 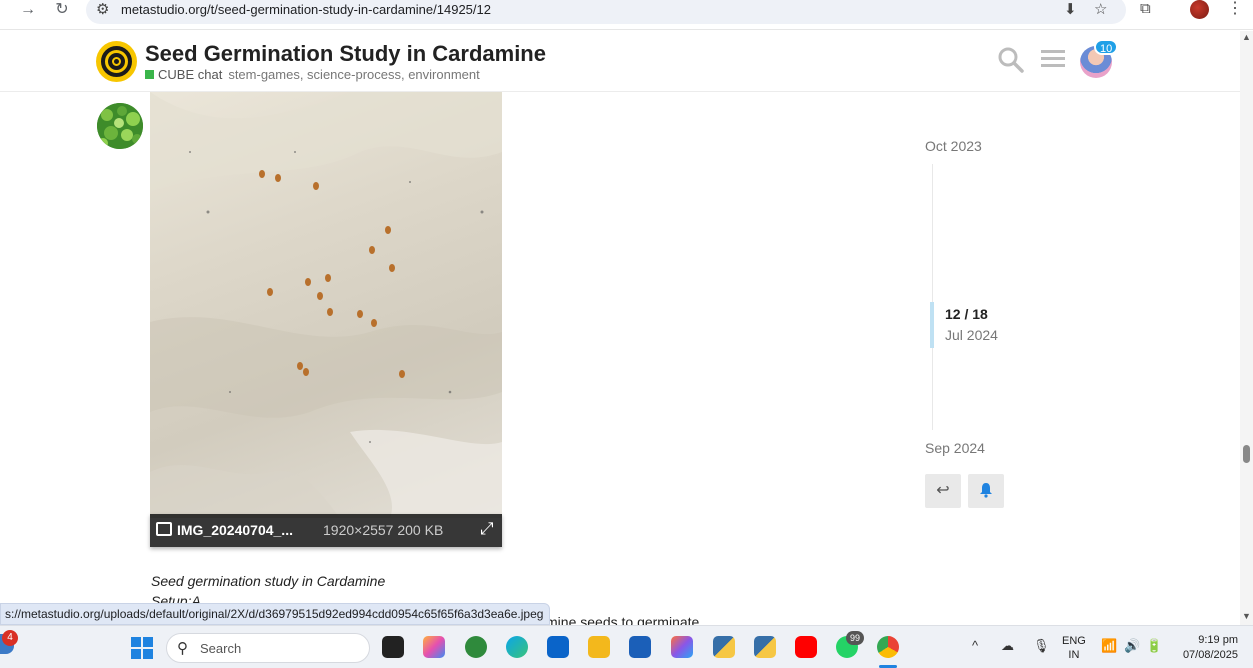 I want to click on bookmark-star-icon: ☆, so click(x=1100, y=9).